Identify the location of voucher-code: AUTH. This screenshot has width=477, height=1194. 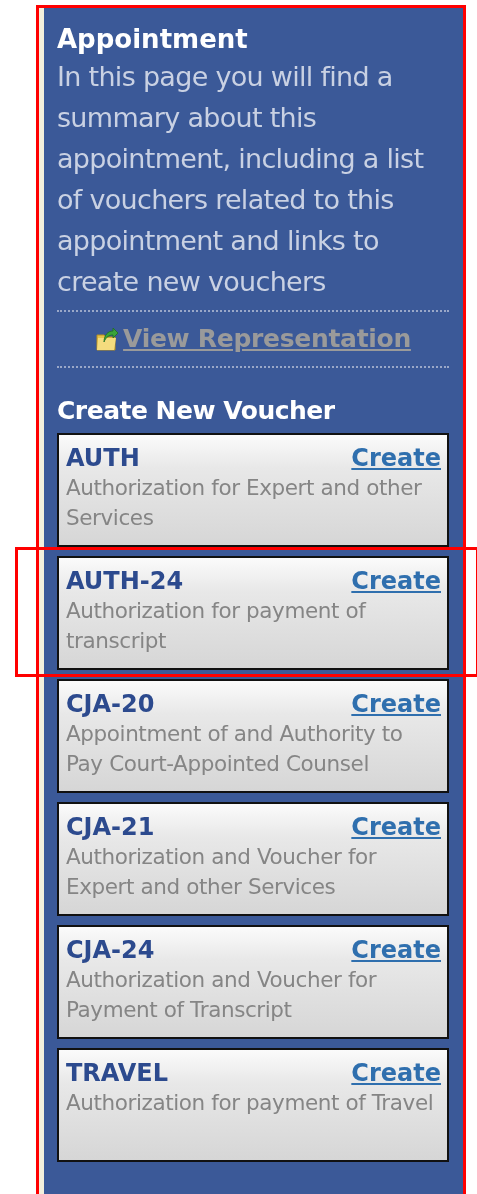
(103, 458).